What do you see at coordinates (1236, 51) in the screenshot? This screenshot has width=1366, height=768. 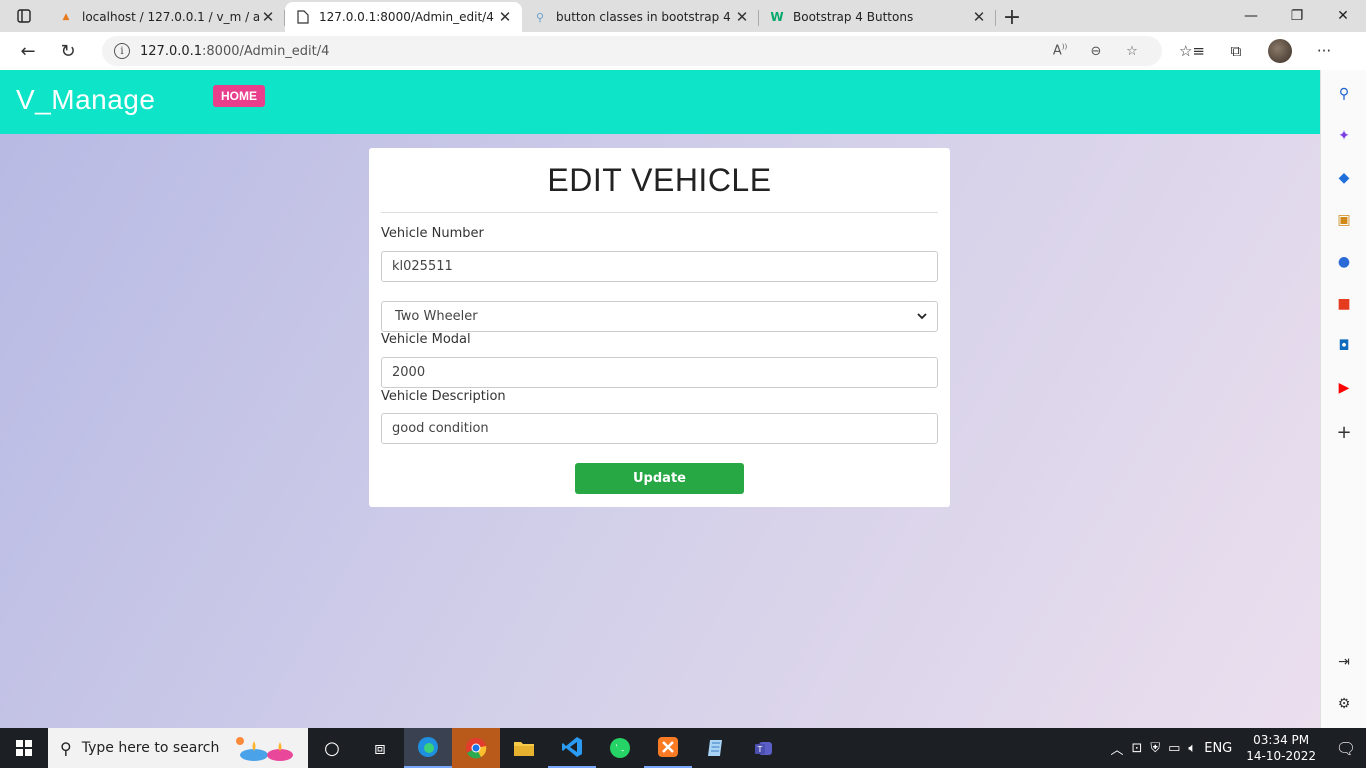 I see `collections-icon: ⧉` at bounding box center [1236, 51].